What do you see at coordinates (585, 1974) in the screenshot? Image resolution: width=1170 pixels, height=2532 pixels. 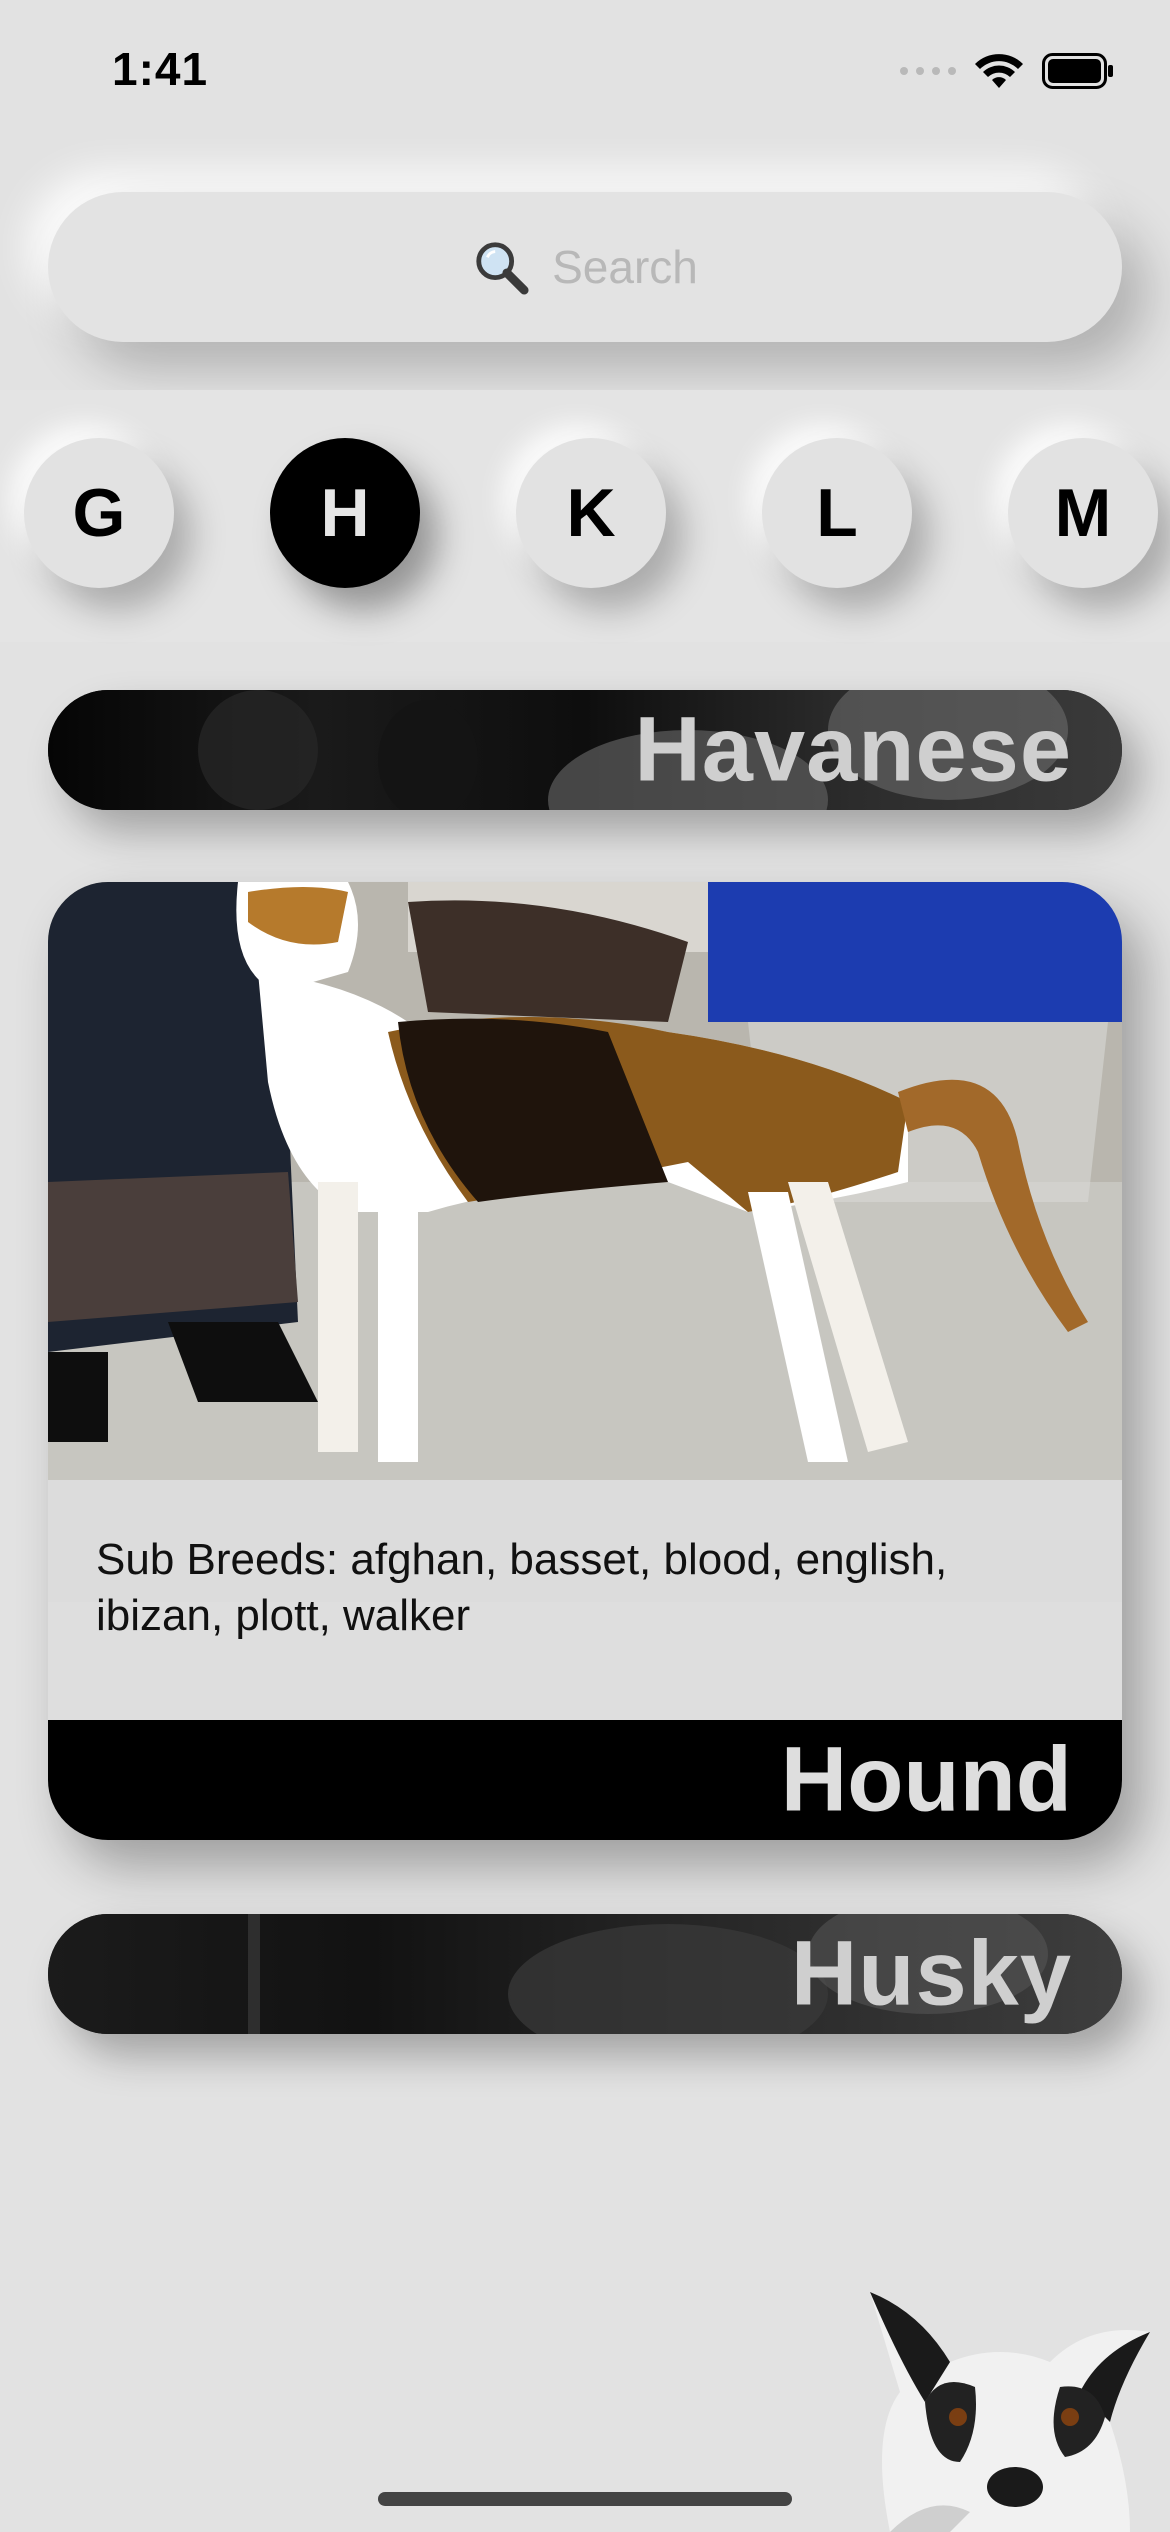 I see `breed-row-husky: Husky` at bounding box center [585, 1974].